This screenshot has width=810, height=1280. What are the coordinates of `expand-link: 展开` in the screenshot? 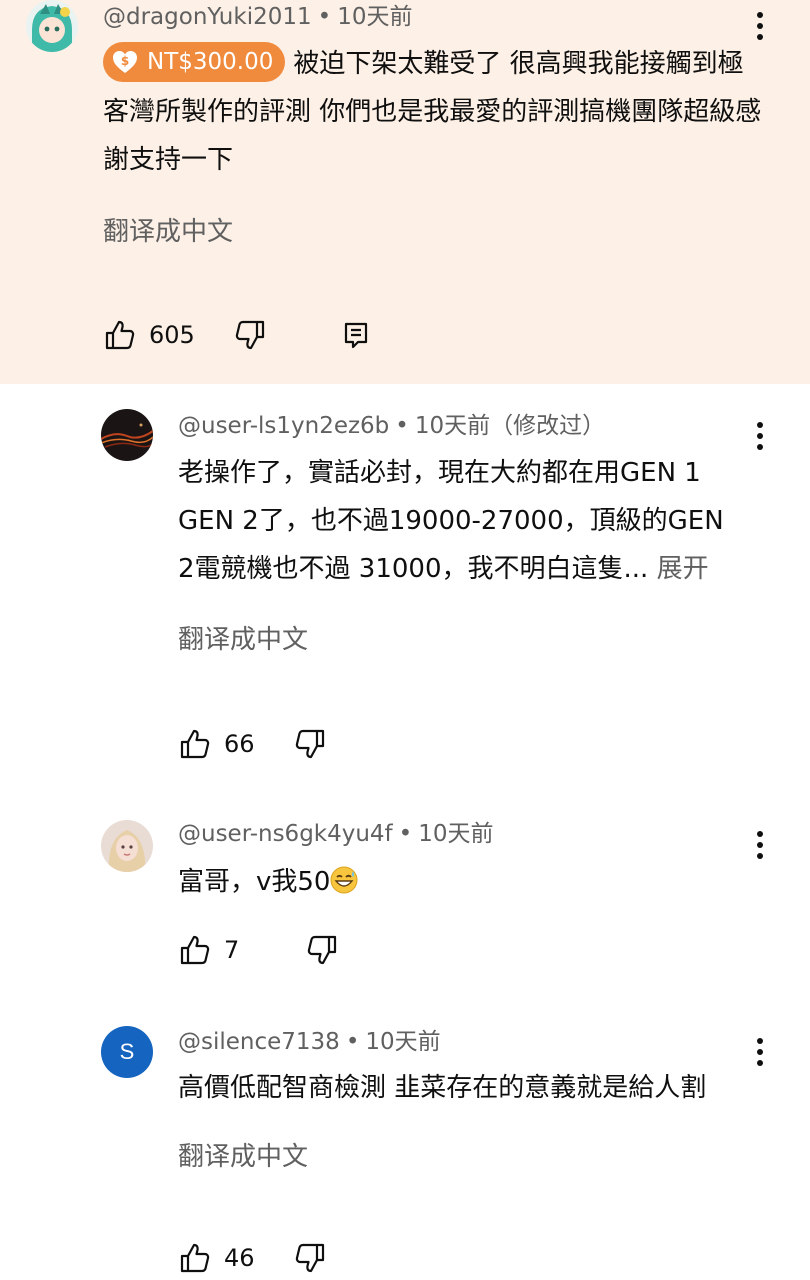 It's located at (683, 569).